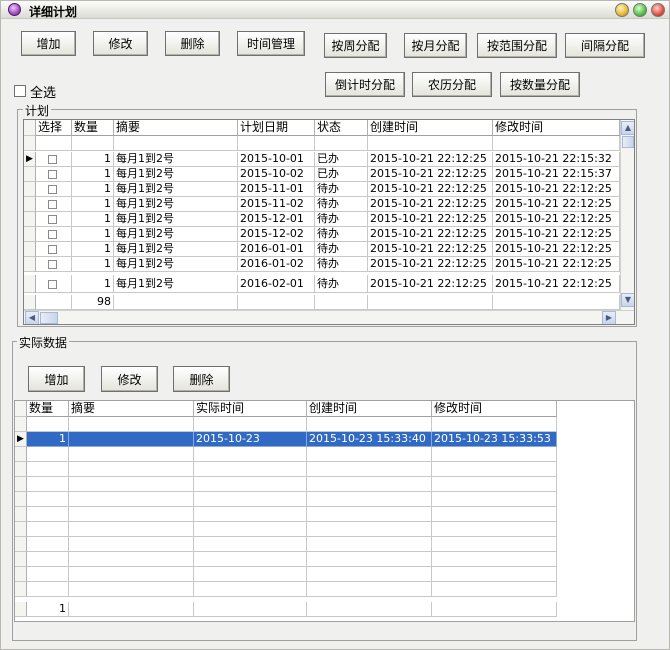 The height and width of the screenshot is (650, 670). What do you see at coordinates (129, 379) in the screenshot?
I see `actual-edit-button: 修改` at bounding box center [129, 379].